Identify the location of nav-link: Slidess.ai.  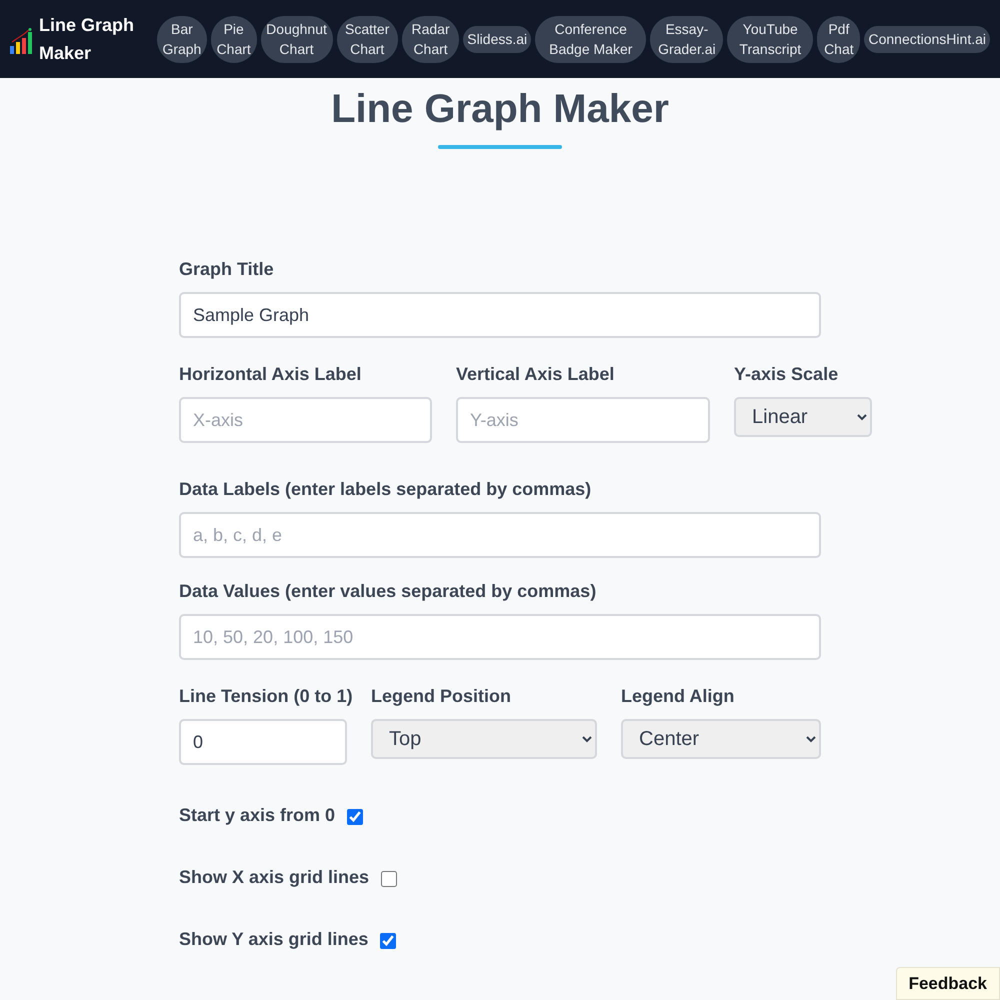
(497, 39).